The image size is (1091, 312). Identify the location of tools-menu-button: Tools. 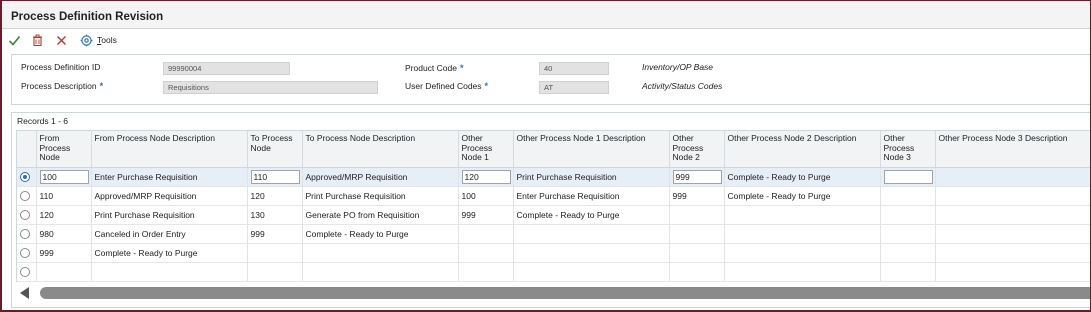
(98, 40).